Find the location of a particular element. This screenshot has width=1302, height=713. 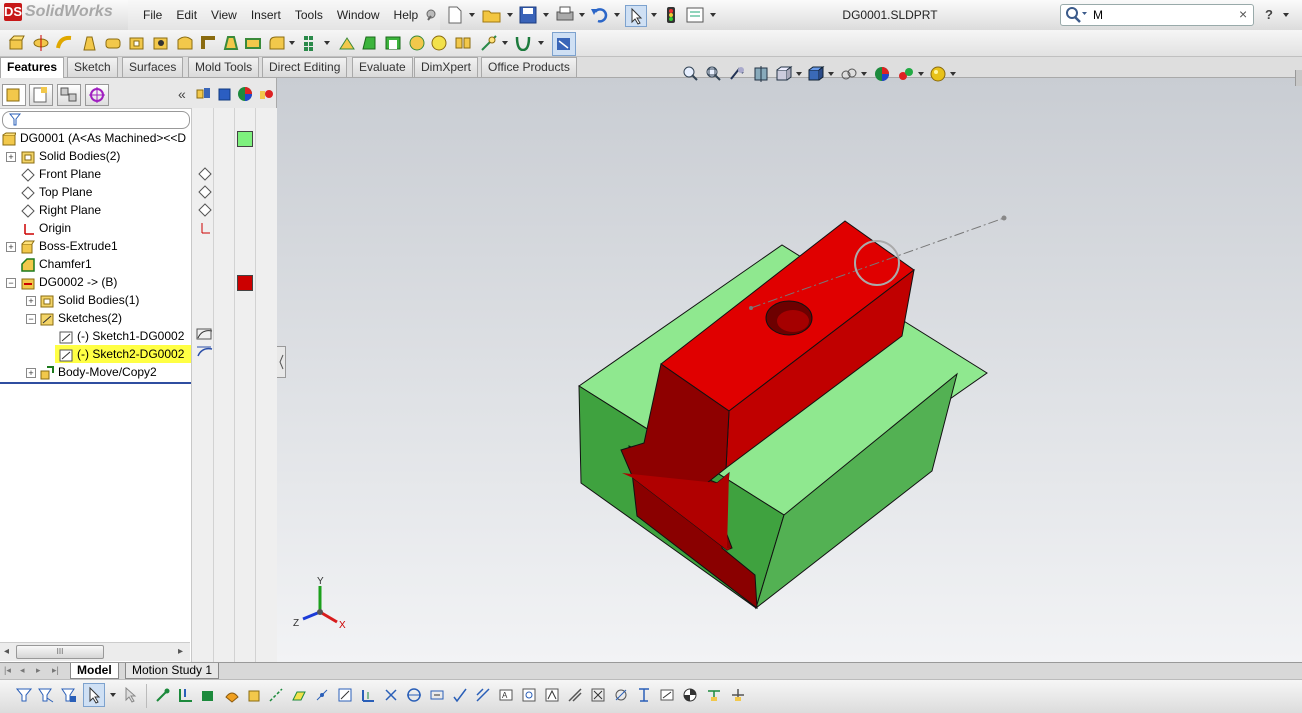

menu-insert: Insert is located at coordinates (266, 15).